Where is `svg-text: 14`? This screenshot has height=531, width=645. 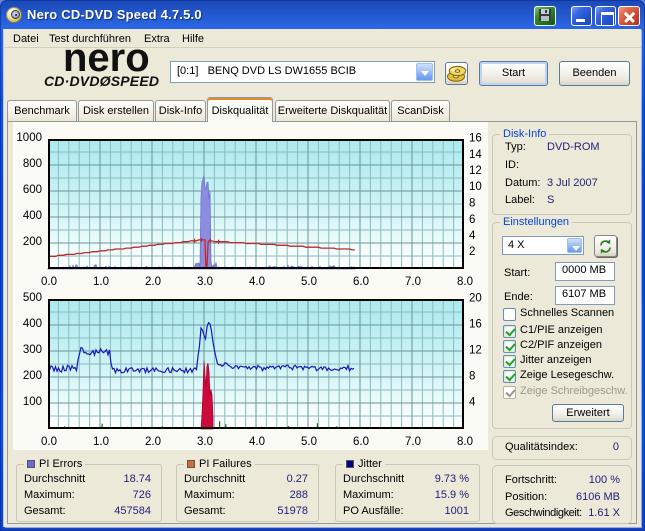
svg-text: 14 is located at coordinates (475, 155).